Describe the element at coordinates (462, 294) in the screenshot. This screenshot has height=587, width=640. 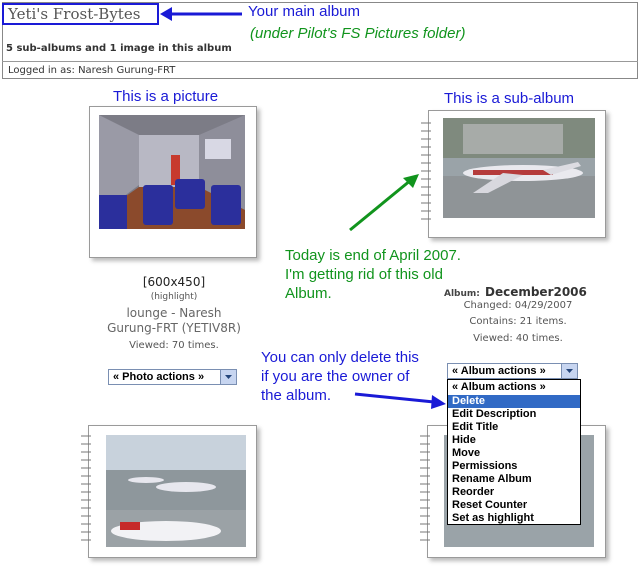
I see `album-label: Album:` at that location.